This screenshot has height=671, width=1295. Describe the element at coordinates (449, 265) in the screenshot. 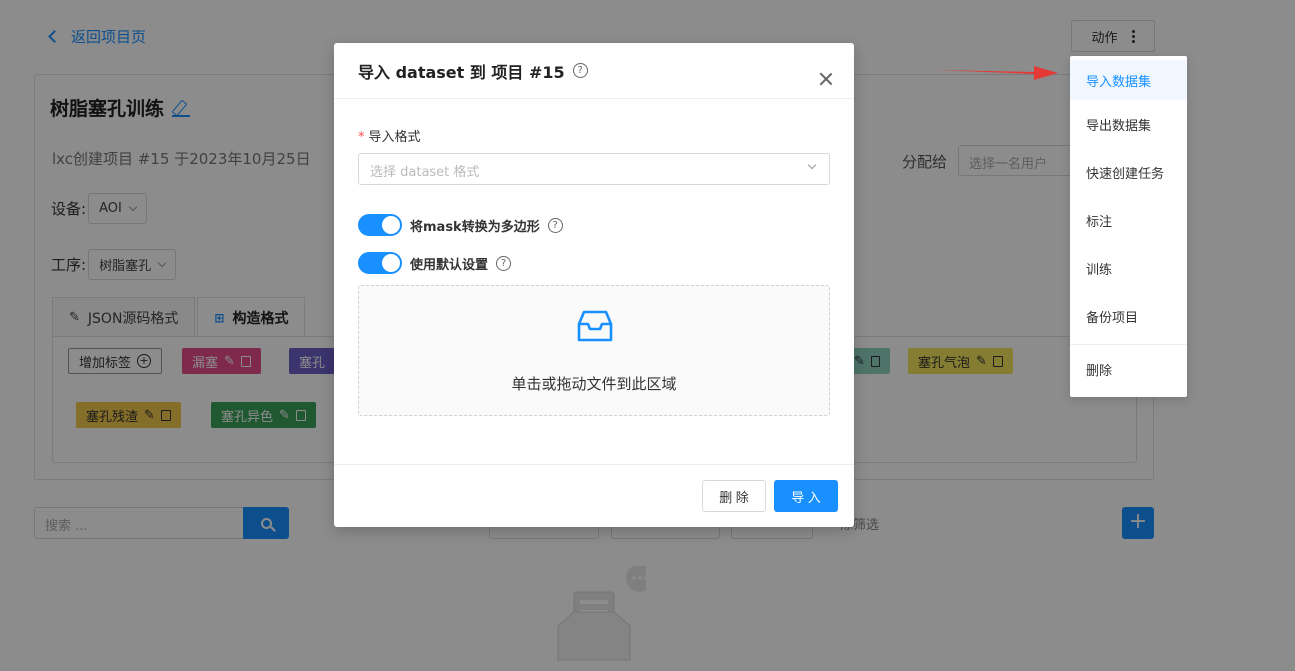

I see `default-settings-label: 使用默认设置` at that location.